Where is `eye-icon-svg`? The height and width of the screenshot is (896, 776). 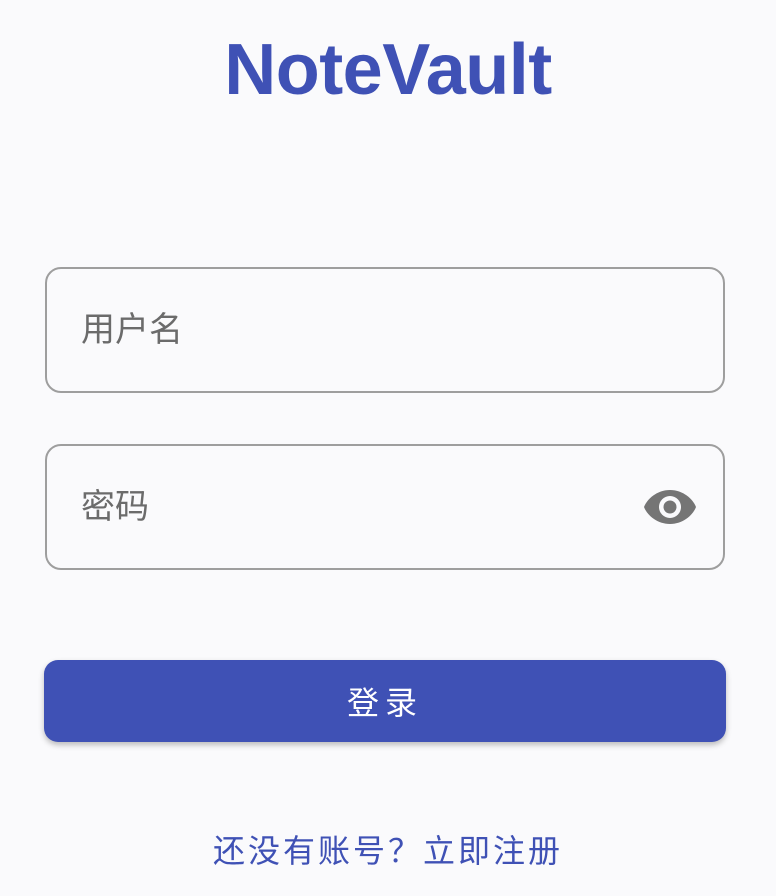
eye-icon-svg is located at coordinates (670, 507).